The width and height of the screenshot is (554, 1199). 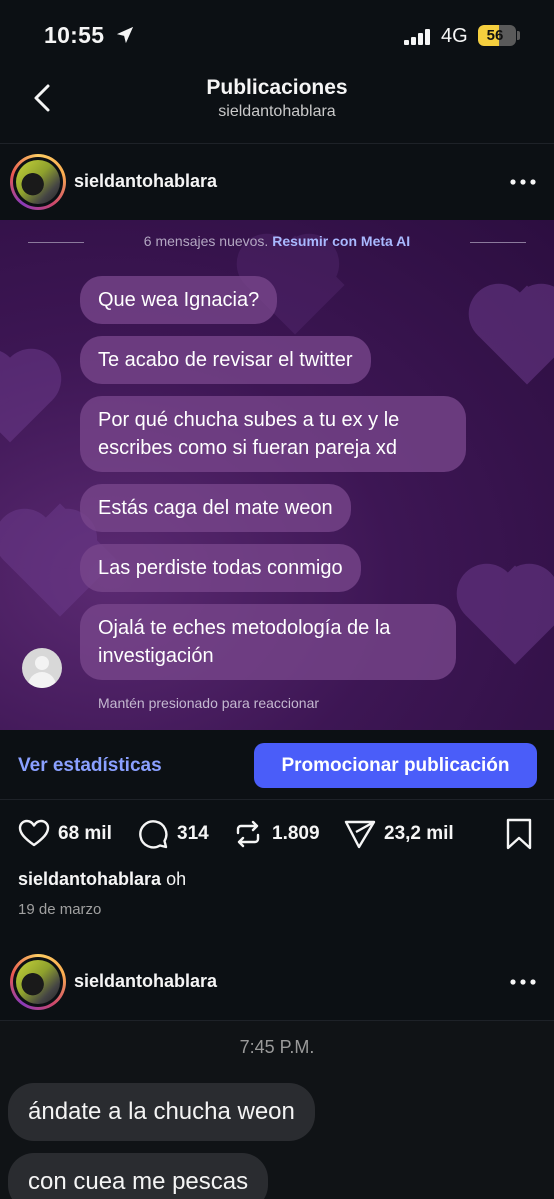 What do you see at coordinates (193, 833) in the screenshot?
I see `comments-count: 314` at bounding box center [193, 833].